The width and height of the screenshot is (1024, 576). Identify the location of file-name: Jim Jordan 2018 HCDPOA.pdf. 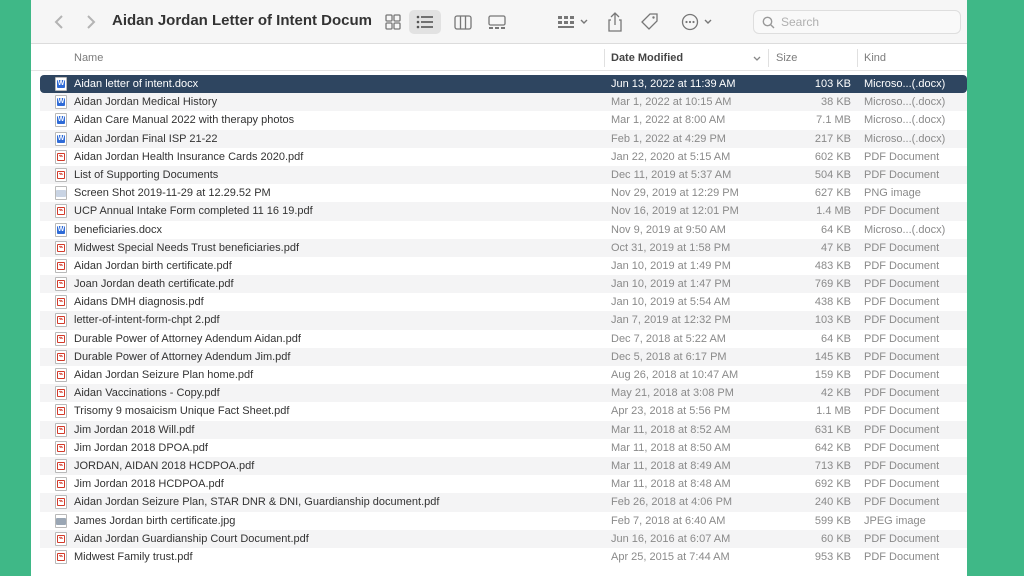
(149, 484).